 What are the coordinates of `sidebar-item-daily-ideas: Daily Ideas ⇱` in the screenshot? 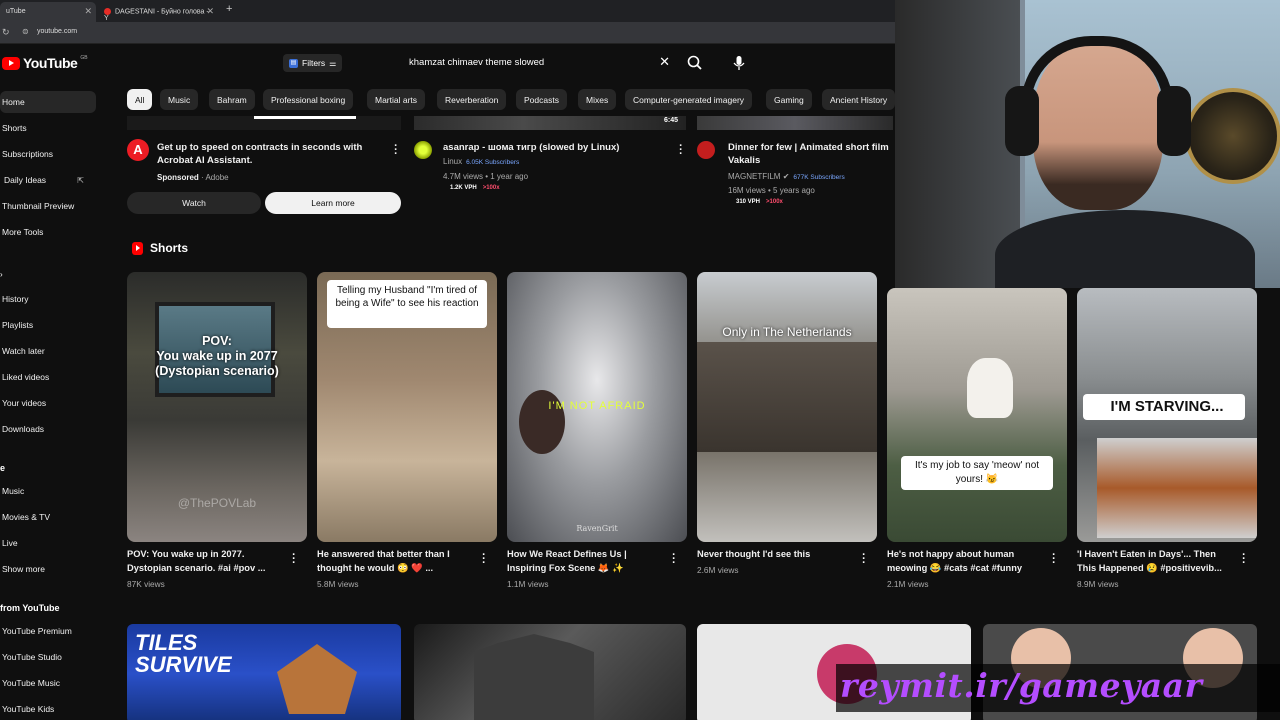 It's located at (48, 180).